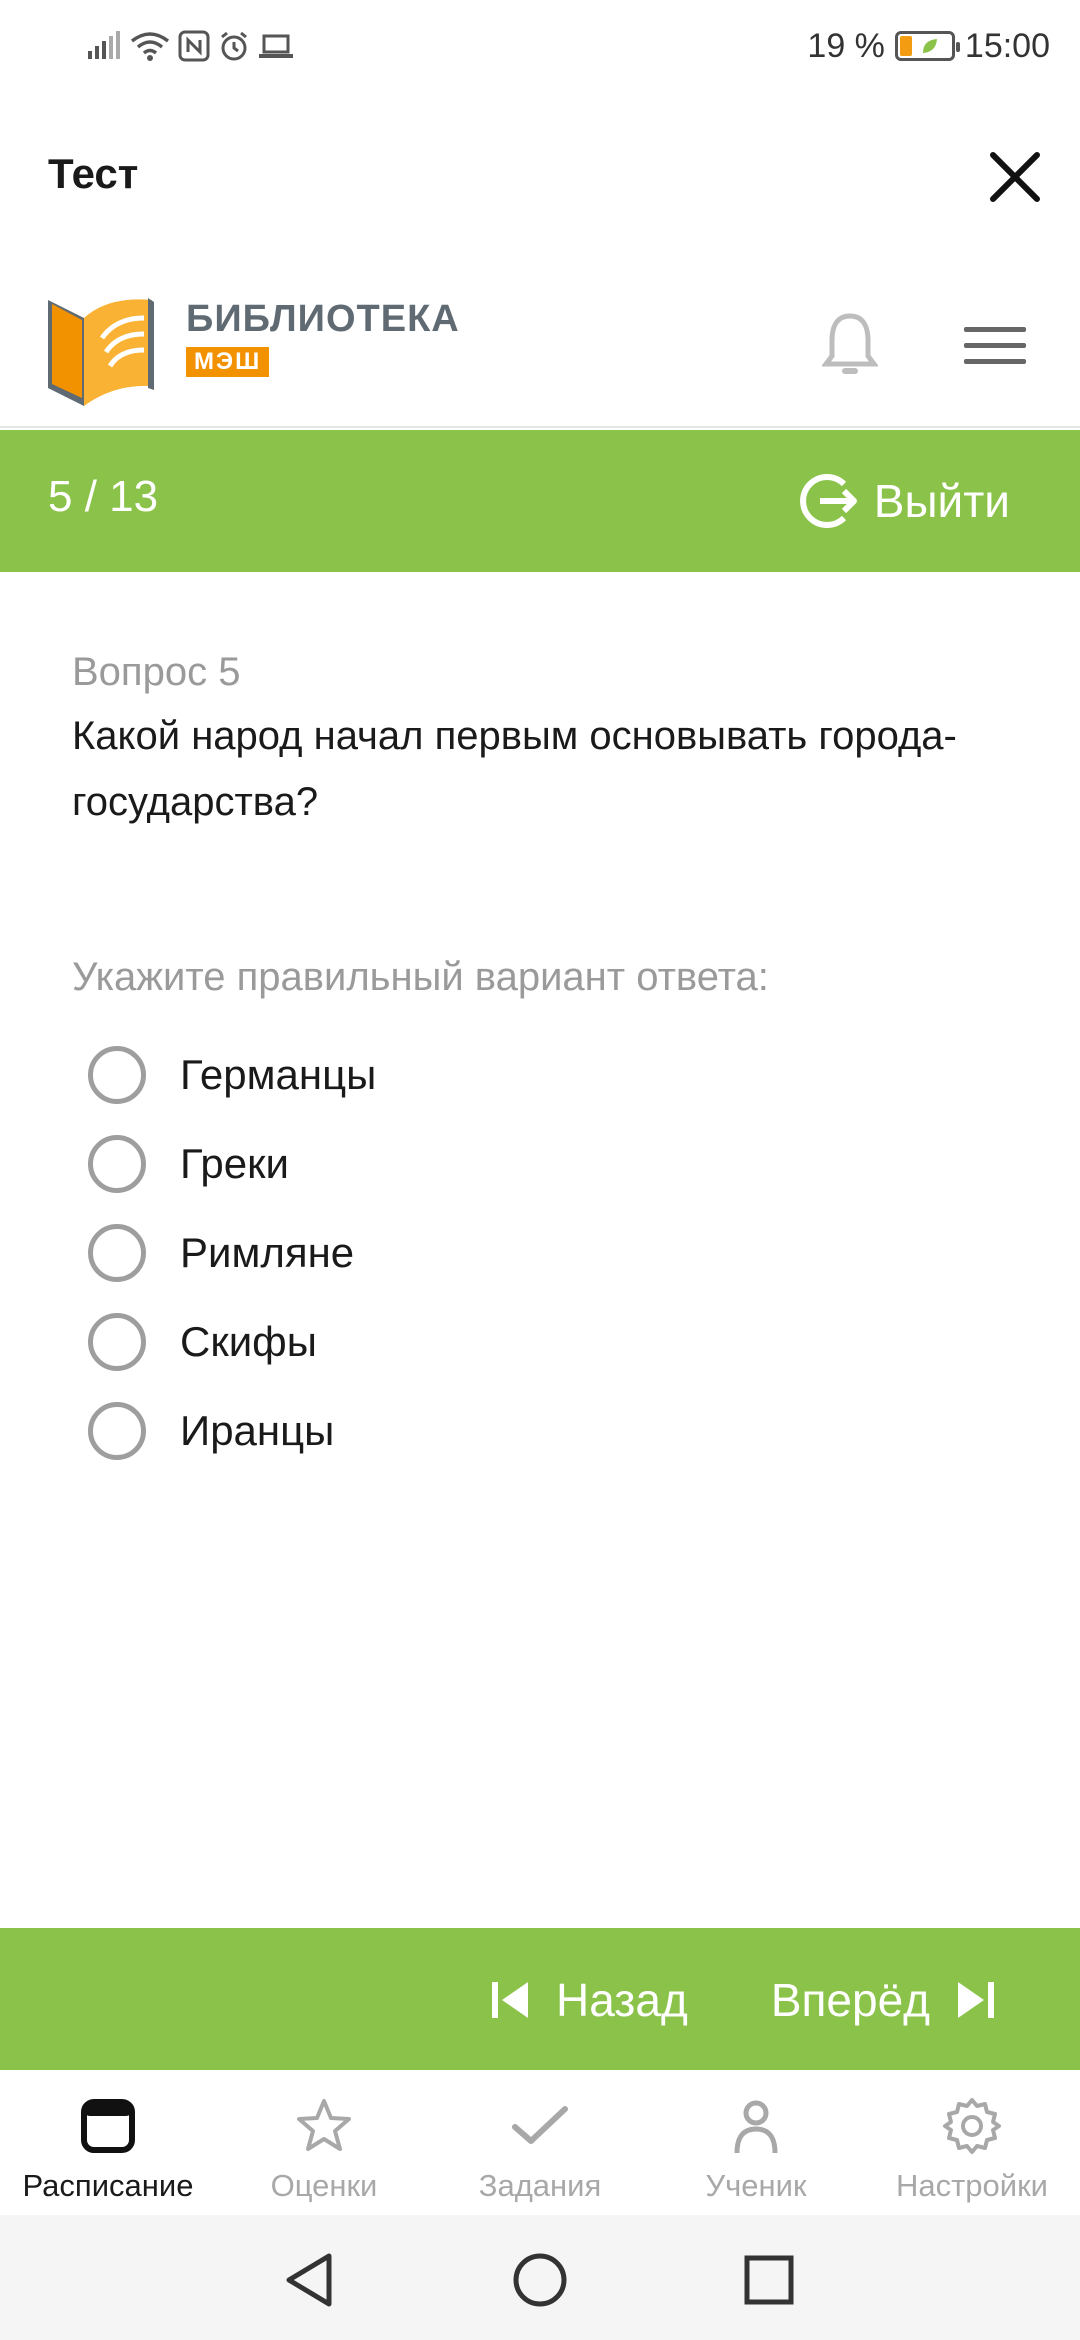 The height and width of the screenshot is (2340, 1080). Describe the element at coordinates (540, 177) in the screenshot. I see `app-bar: Тест` at that location.